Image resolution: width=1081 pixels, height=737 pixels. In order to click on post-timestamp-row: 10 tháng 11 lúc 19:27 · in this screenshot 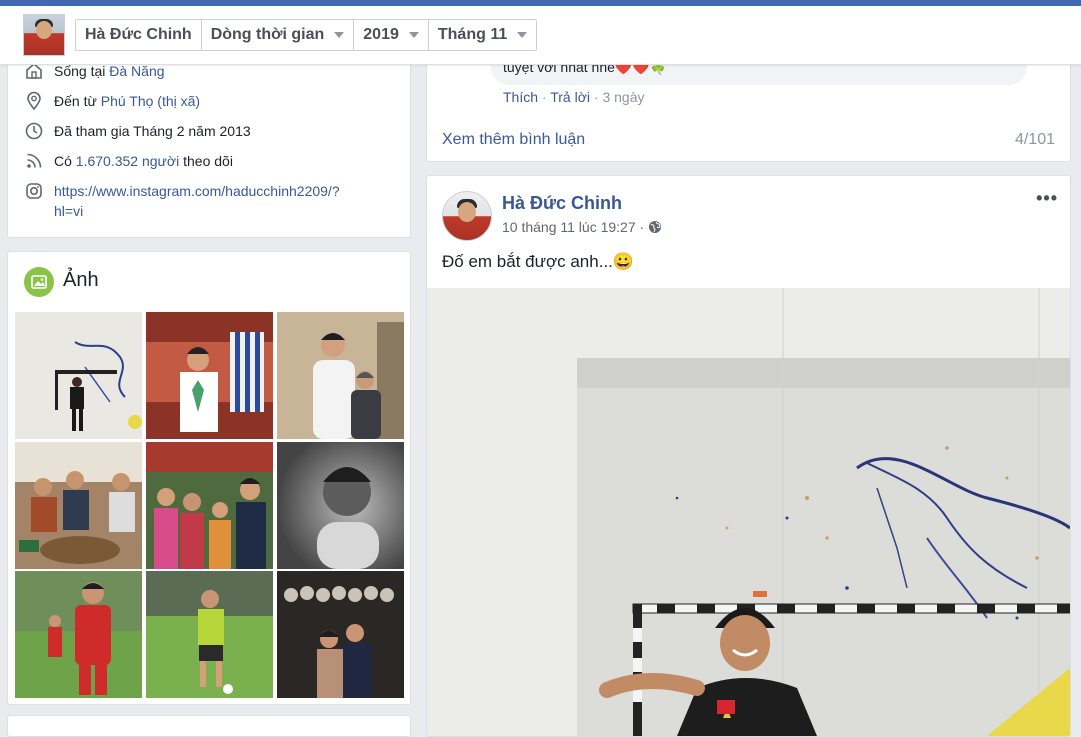, I will do `click(582, 227)`.